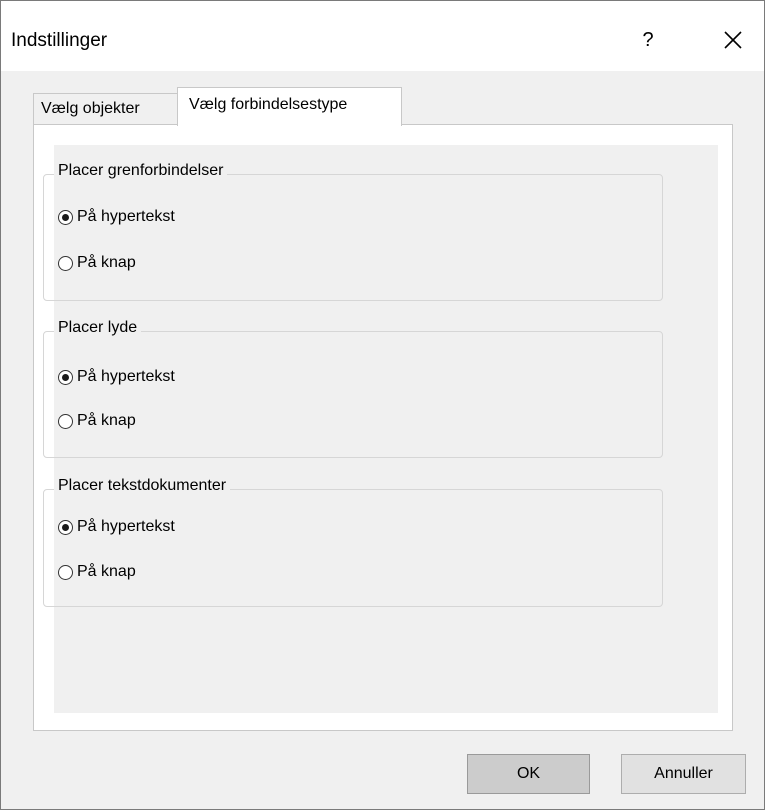  I want to click on radio-branch-hypertext: På hypertekst, so click(116, 217).